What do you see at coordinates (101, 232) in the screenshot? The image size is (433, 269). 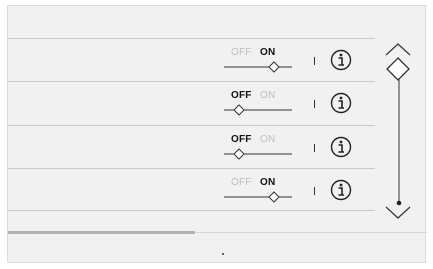 I see `horizontal-scrollbar-thumb` at bounding box center [101, 232].